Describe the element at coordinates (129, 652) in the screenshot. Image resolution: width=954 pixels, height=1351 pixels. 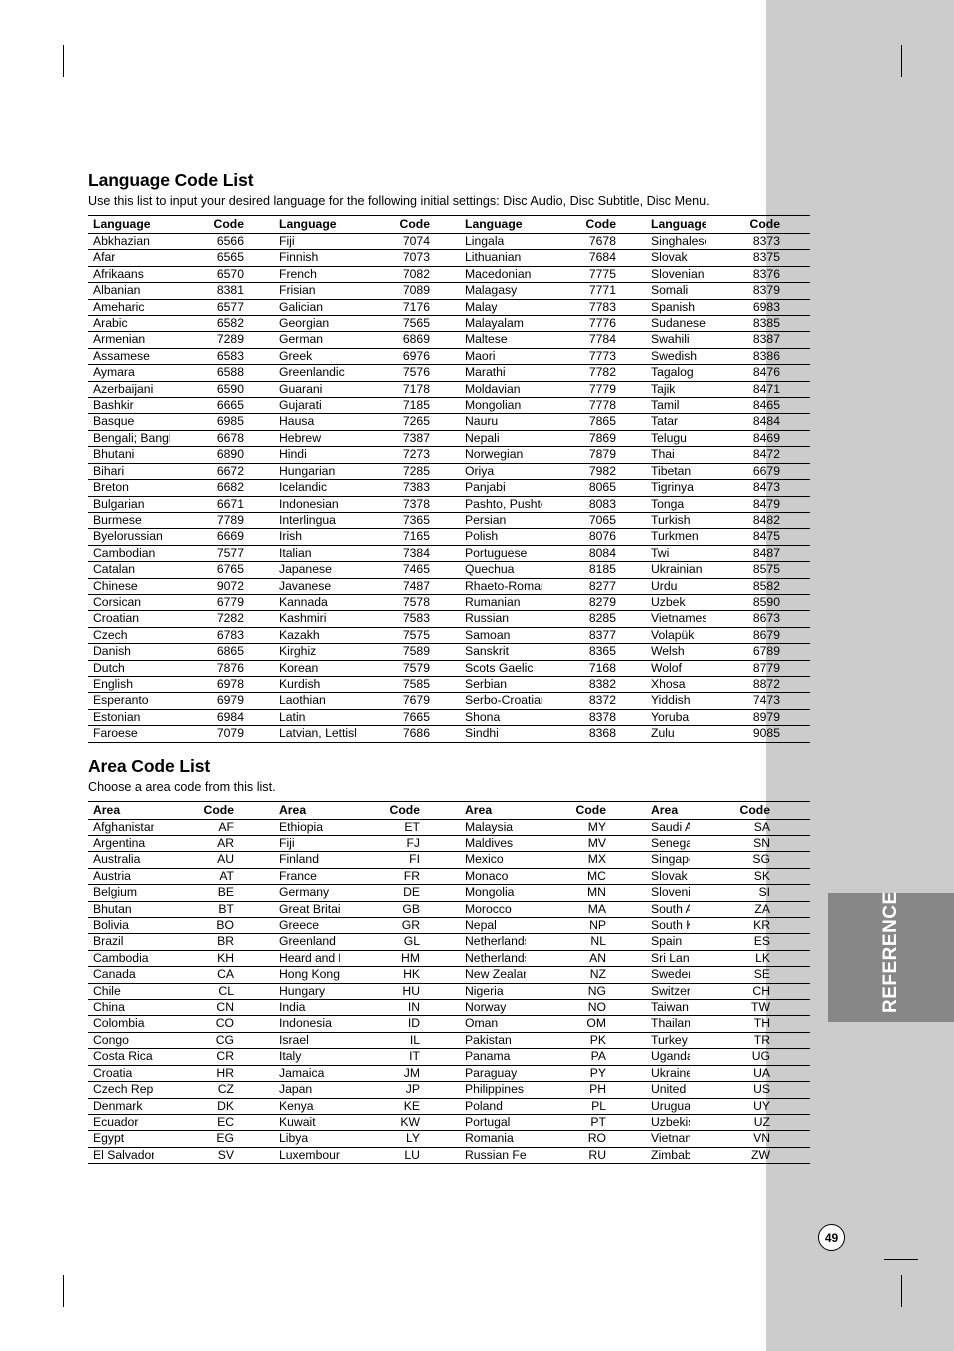
I see `cell-name: Danish` at that location.